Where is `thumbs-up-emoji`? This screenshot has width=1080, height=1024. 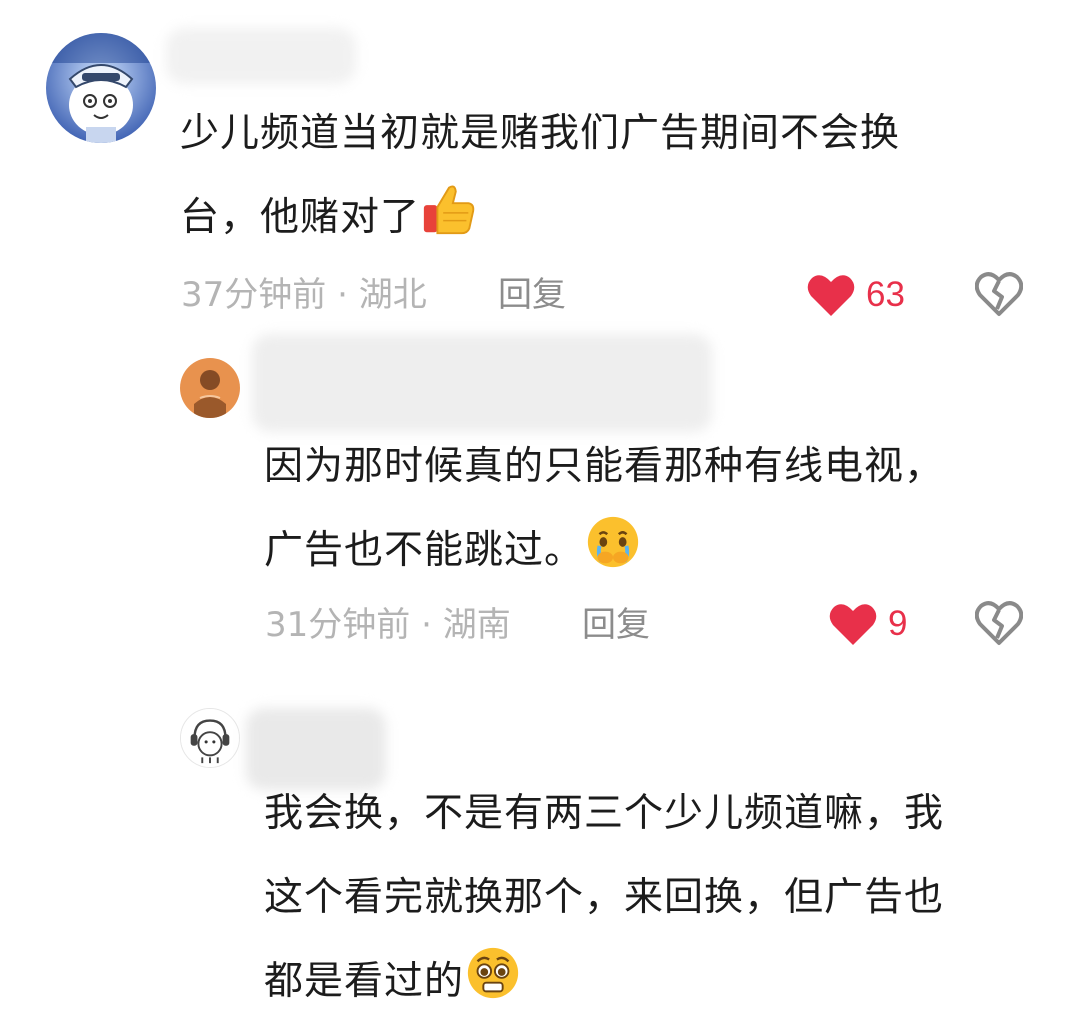 thumbs-up-emoji is located at coordinates (449, 209).